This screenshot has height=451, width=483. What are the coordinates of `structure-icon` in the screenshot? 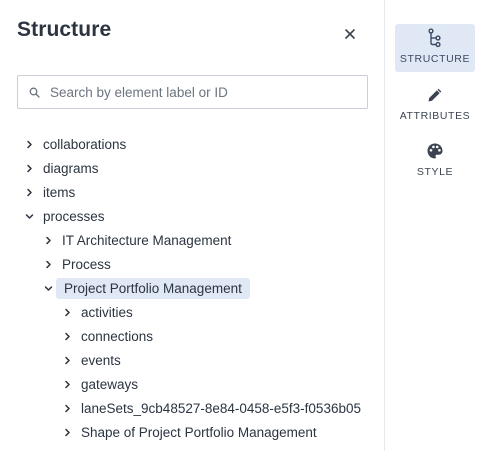 It's located at (435, 38).